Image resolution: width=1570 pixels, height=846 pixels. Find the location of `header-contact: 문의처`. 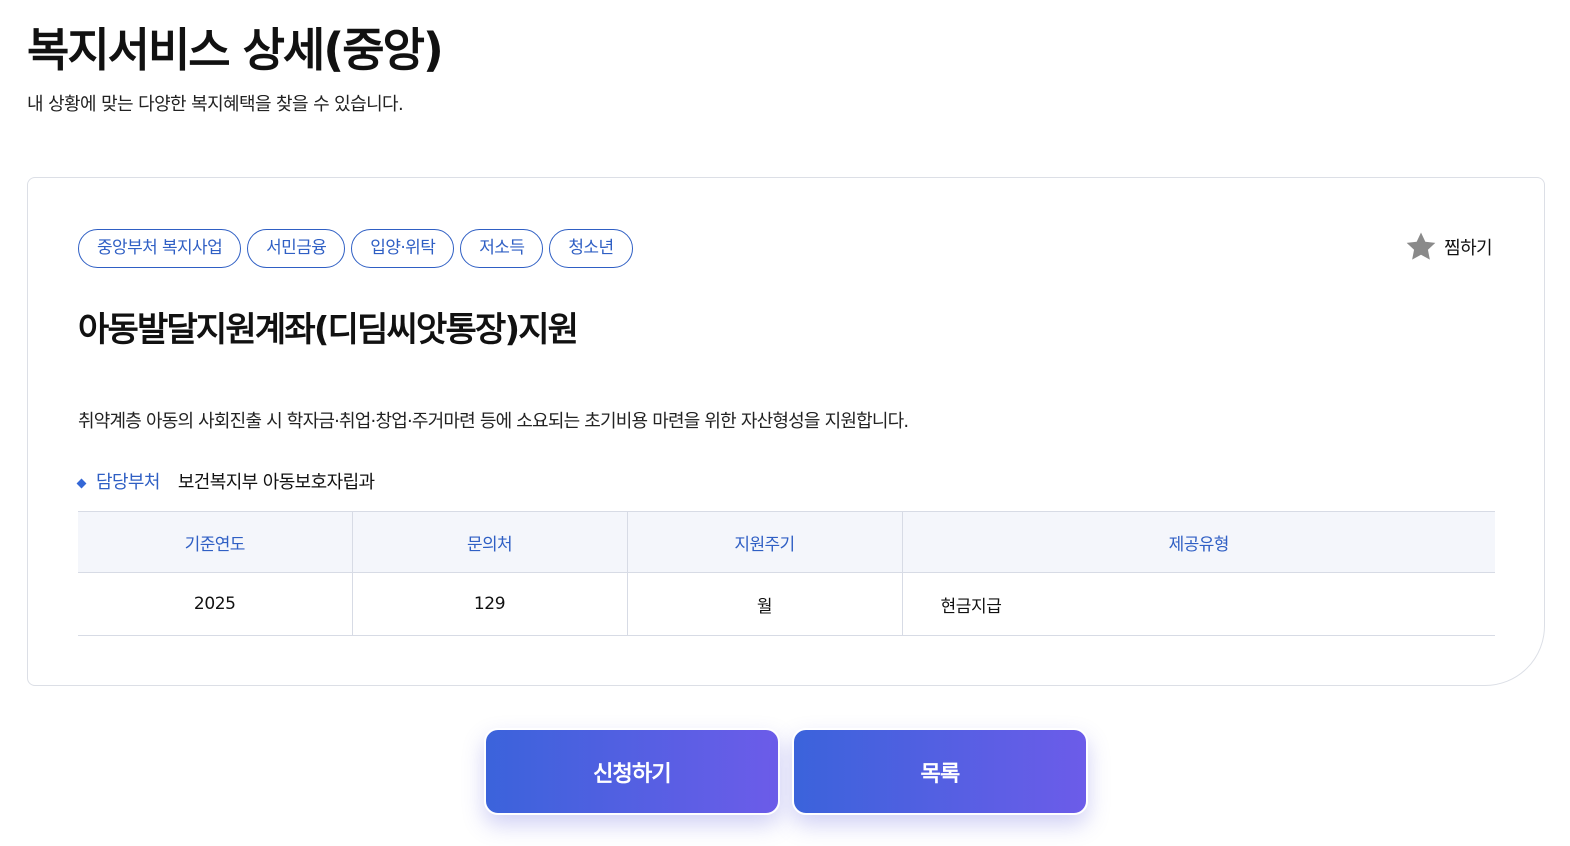

header-contact: 문의처 is located at coordinates (489, 542).